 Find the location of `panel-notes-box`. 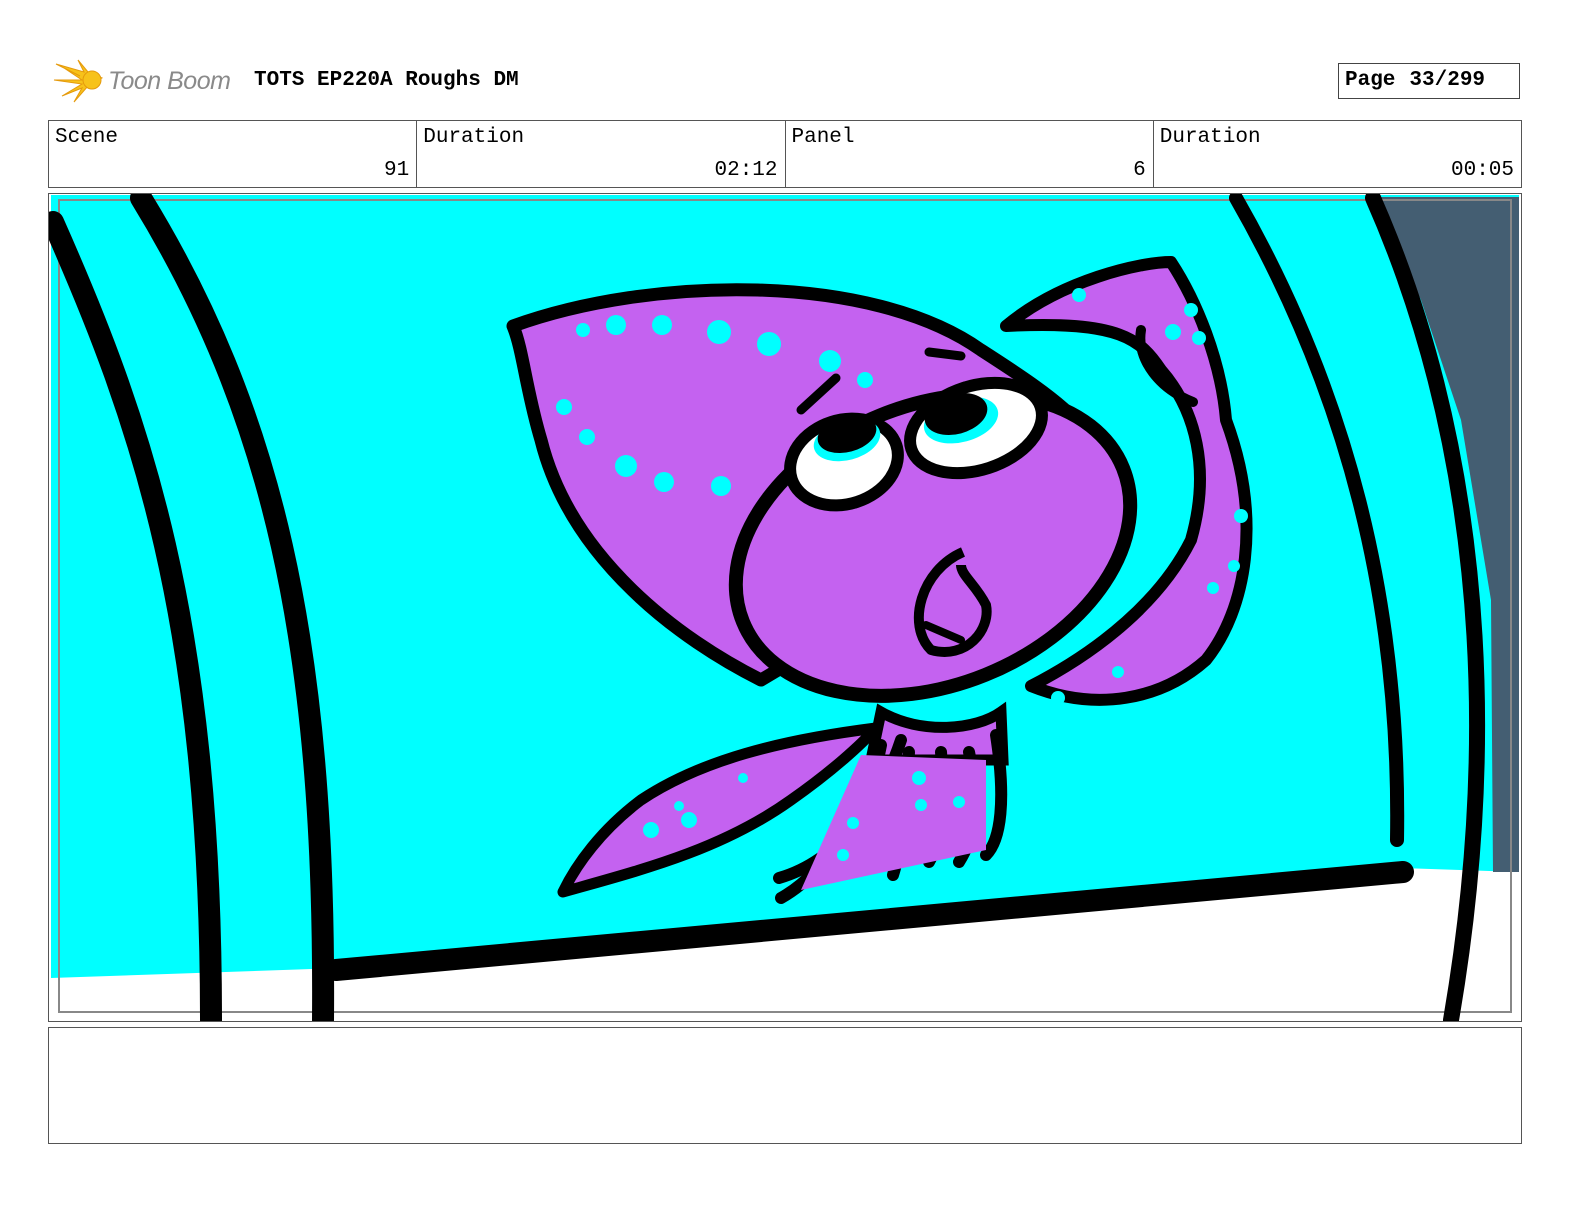

panel-notes-box is located at coordinates (785, 1085).